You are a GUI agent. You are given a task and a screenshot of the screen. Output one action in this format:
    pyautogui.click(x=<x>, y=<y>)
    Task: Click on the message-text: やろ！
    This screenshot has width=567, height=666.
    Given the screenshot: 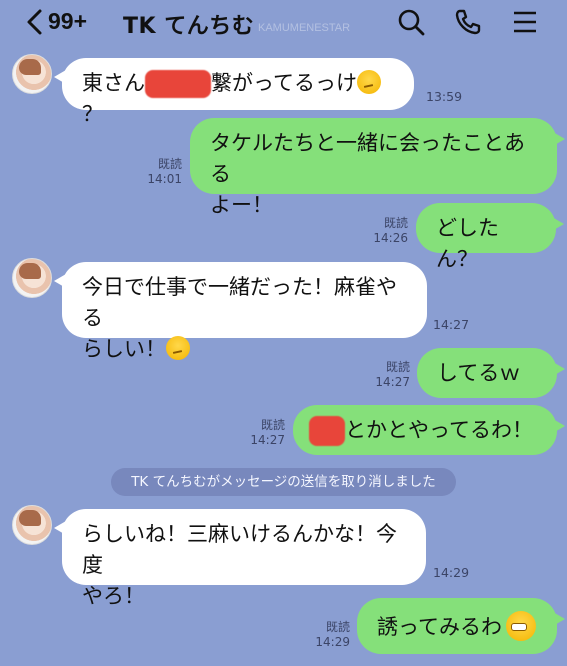 What is the action you would take?
    pyautogui.click(x=113, y=596)
    